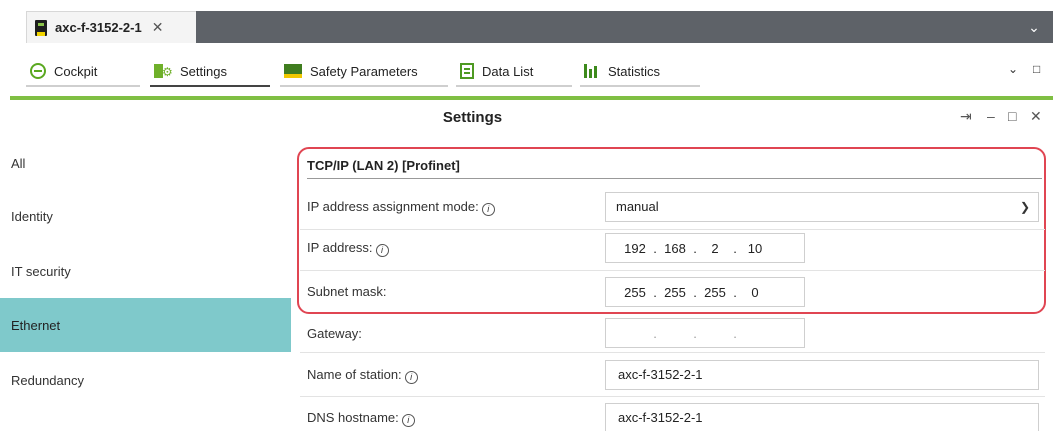 This screenshot has width=1053, height=431. What do you see at coordinates (674, 178) in the screenshot?
I see `section-divider` at bounding box center [674, 178].